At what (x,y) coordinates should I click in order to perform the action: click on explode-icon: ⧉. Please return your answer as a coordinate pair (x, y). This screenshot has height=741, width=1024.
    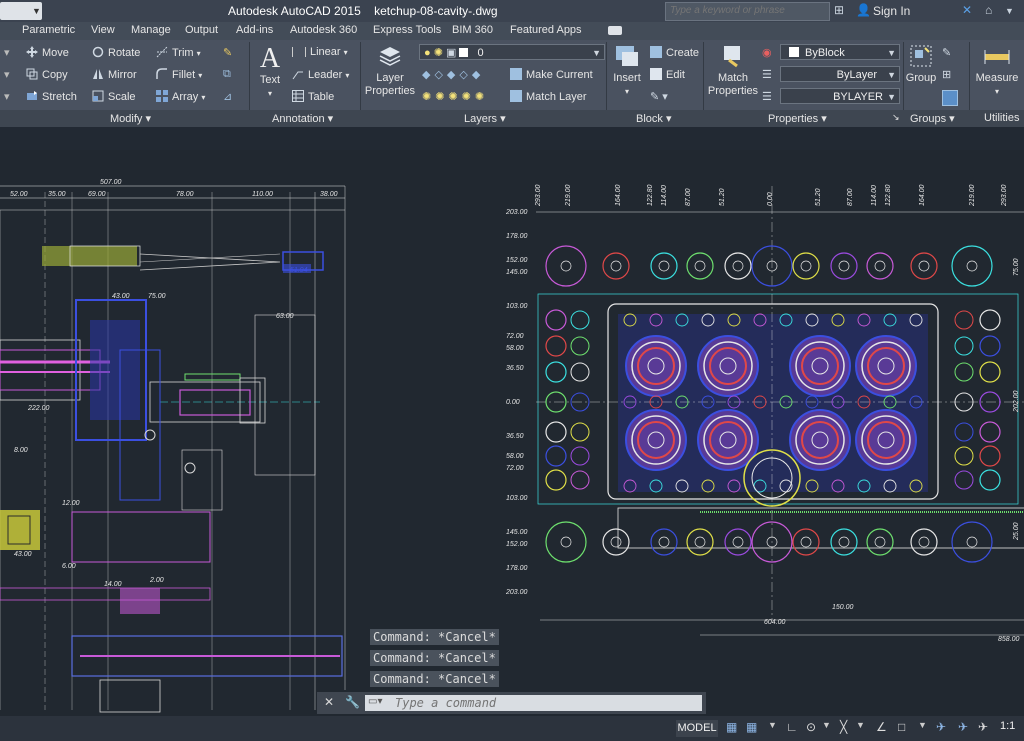
    Looking at the image, I should click on (227, 74).